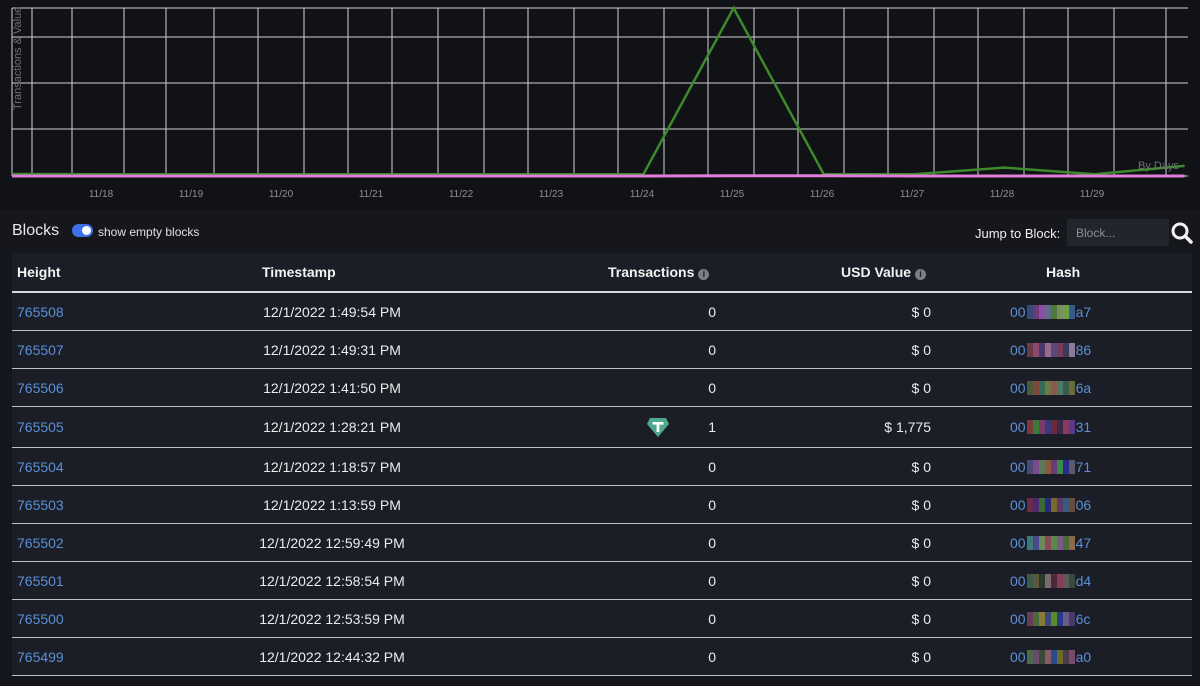 The width and height of the screenshot is (1200, 686). What do you see at coordinates (40, 350) in the screenshot?
I see `block-height-link: 765507` at bounding box center [40, 350].